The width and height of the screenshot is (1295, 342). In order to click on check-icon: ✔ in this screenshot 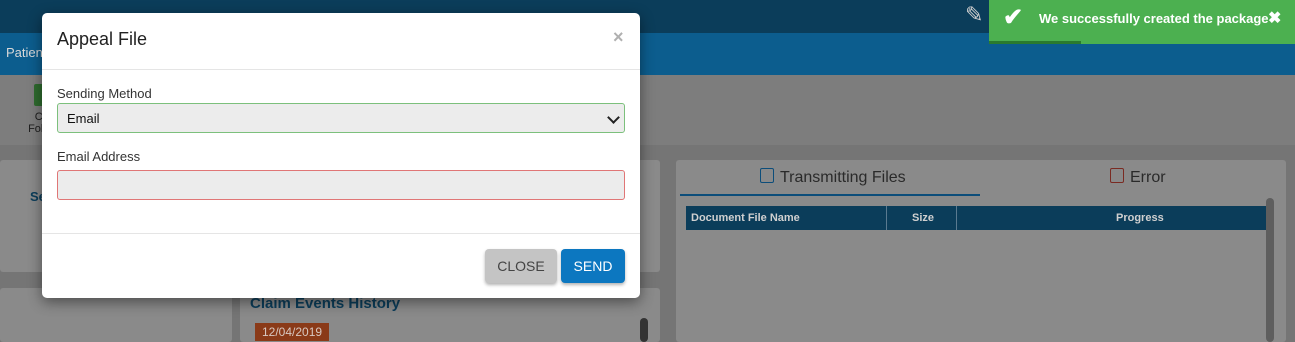, I will do `click(1013, 17)`.